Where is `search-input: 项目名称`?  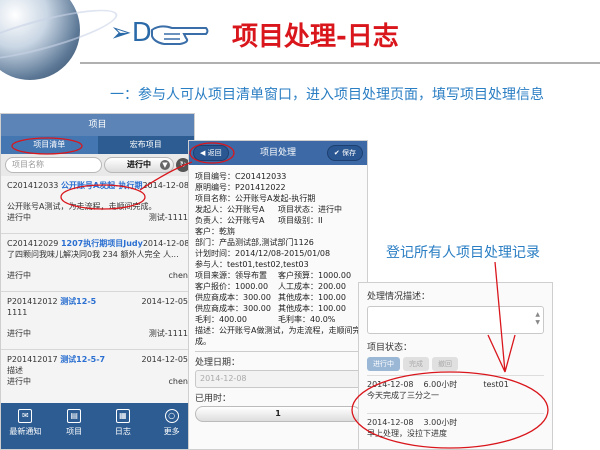
search-input: 项目名称 is located at coordinates (53, 165).